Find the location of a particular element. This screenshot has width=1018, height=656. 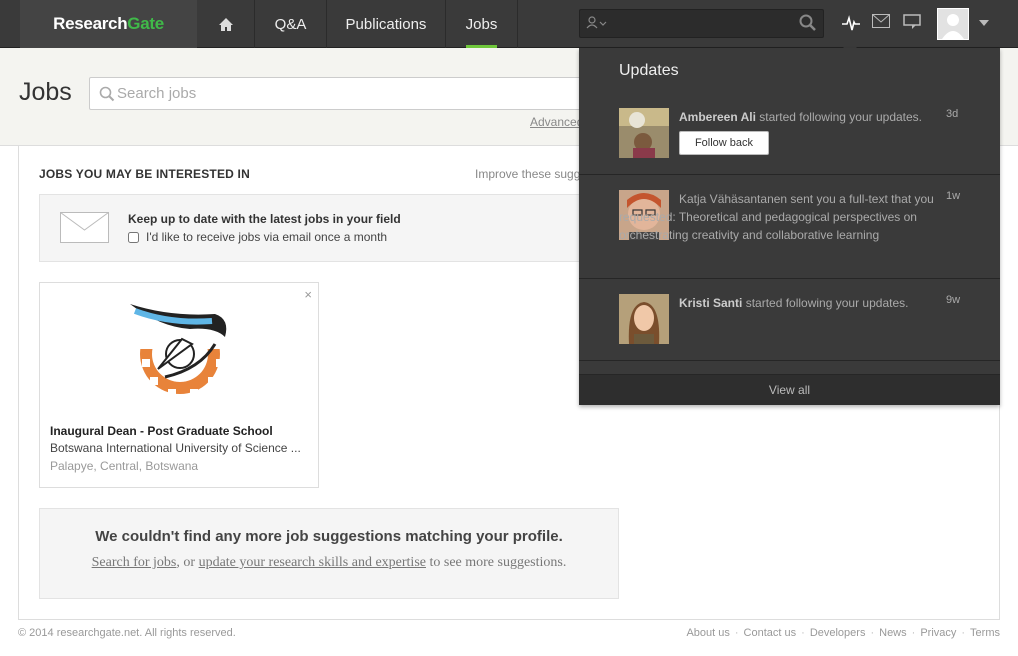

search-for-jobs-link: Search for jobs is located at coordinates (134, 562).